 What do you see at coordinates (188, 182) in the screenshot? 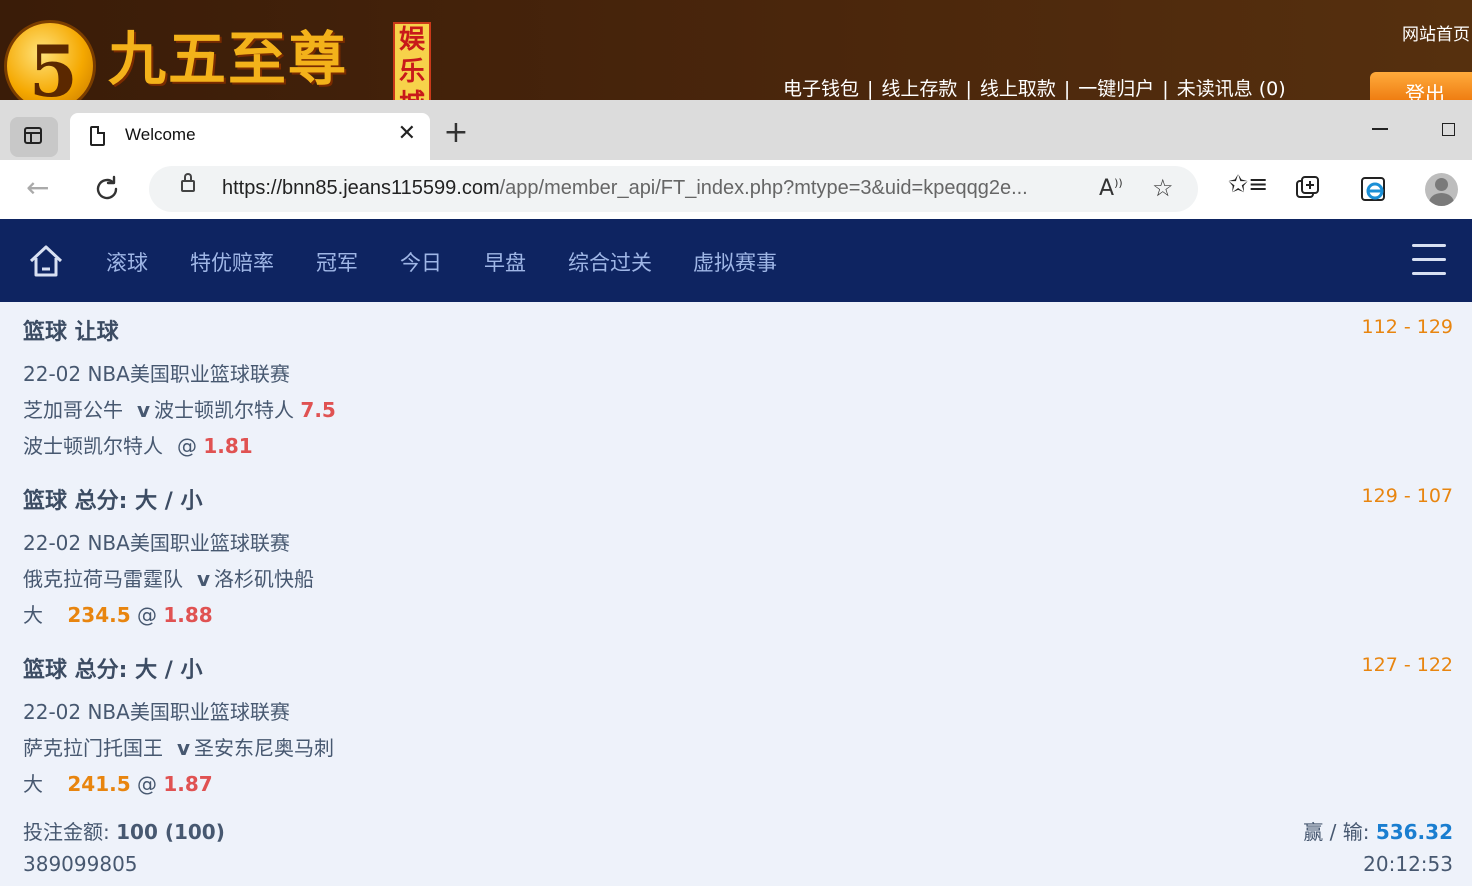
I see `lock-icon` at bounding box center [188, 182].